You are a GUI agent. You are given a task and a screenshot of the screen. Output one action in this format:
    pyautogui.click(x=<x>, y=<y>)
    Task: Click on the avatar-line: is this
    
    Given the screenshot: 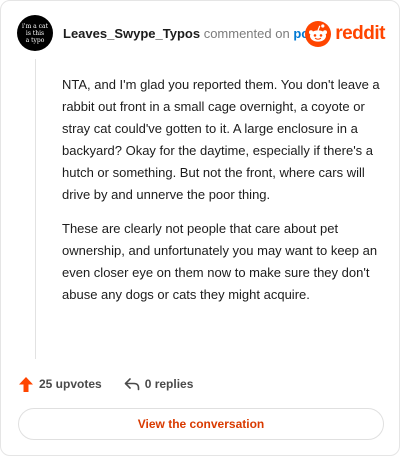 What is the action you would take?
    pyautogui.click(x=35, y=33)
    